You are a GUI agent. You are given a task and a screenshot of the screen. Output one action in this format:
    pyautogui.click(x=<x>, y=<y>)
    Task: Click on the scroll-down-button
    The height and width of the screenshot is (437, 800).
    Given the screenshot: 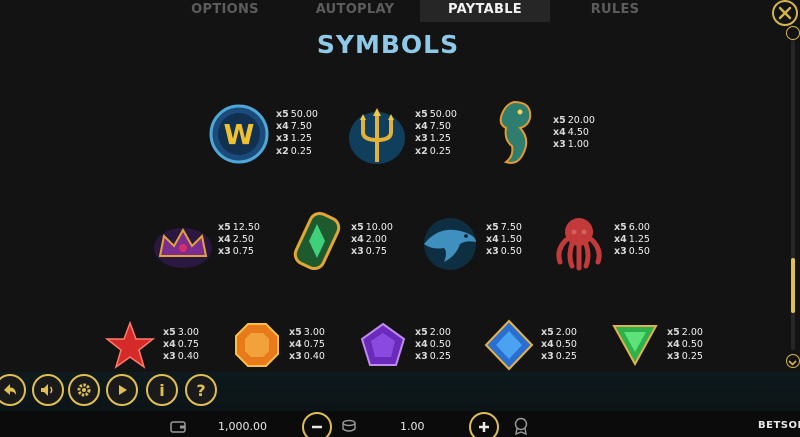 What is the action you would take?
    pyautogui.click(x=793, y=361)
    